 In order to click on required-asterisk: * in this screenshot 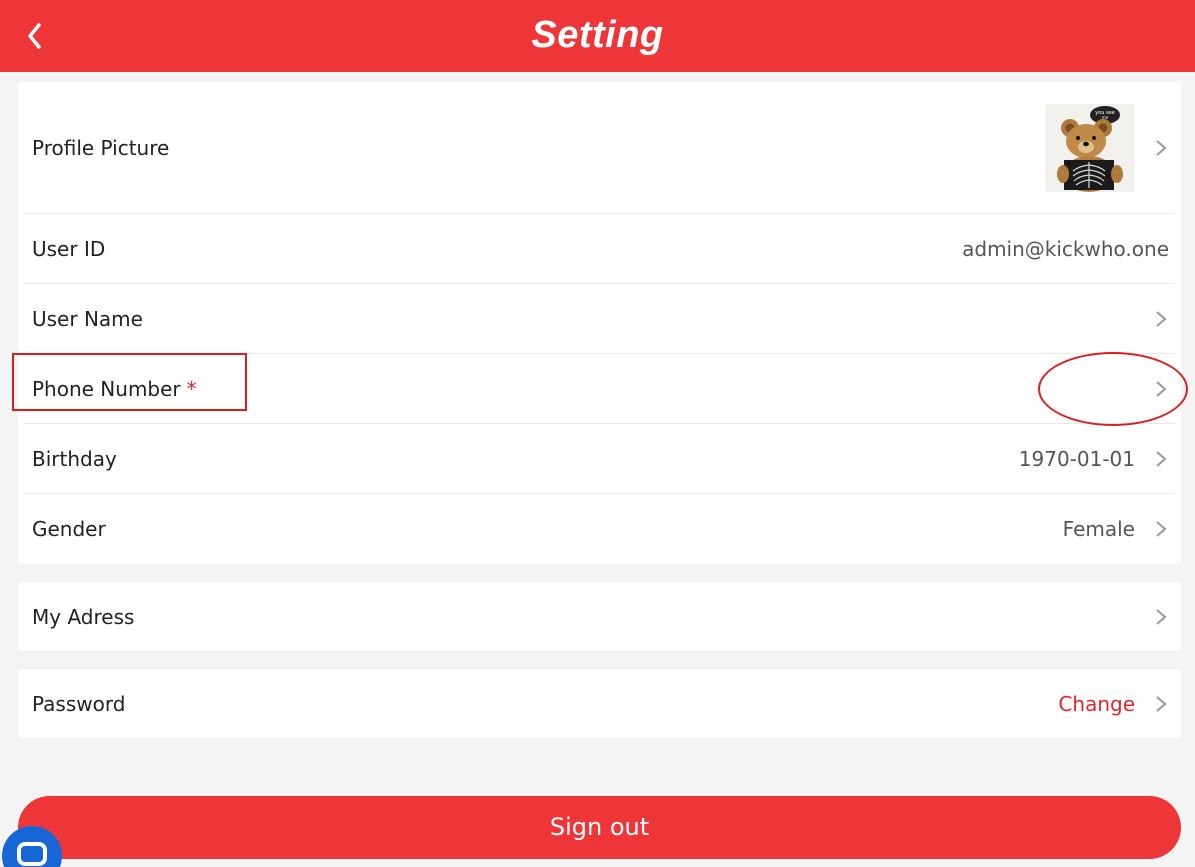, I will do `click(191, 388)`.